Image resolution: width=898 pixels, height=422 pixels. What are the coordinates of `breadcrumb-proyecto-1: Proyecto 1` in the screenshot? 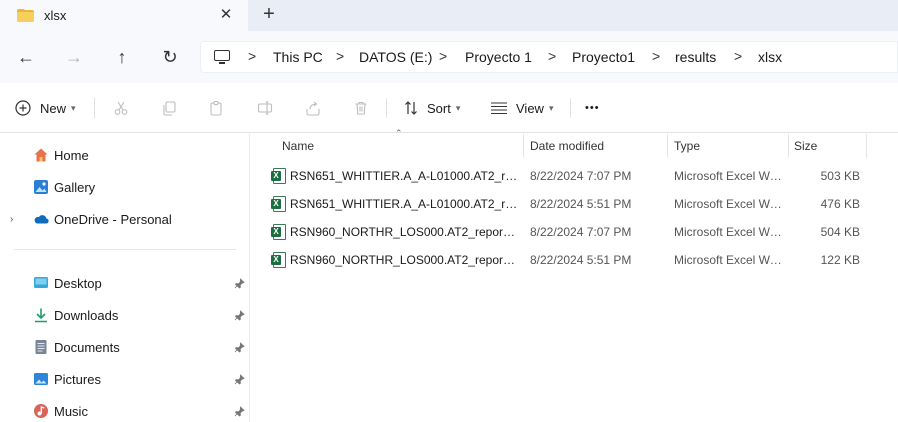 It's located at (498, 57).